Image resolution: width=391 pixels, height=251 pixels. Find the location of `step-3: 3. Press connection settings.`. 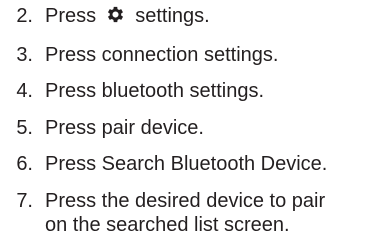

step-3: 3. Press connection settings. is located at coordinates (139, 55).